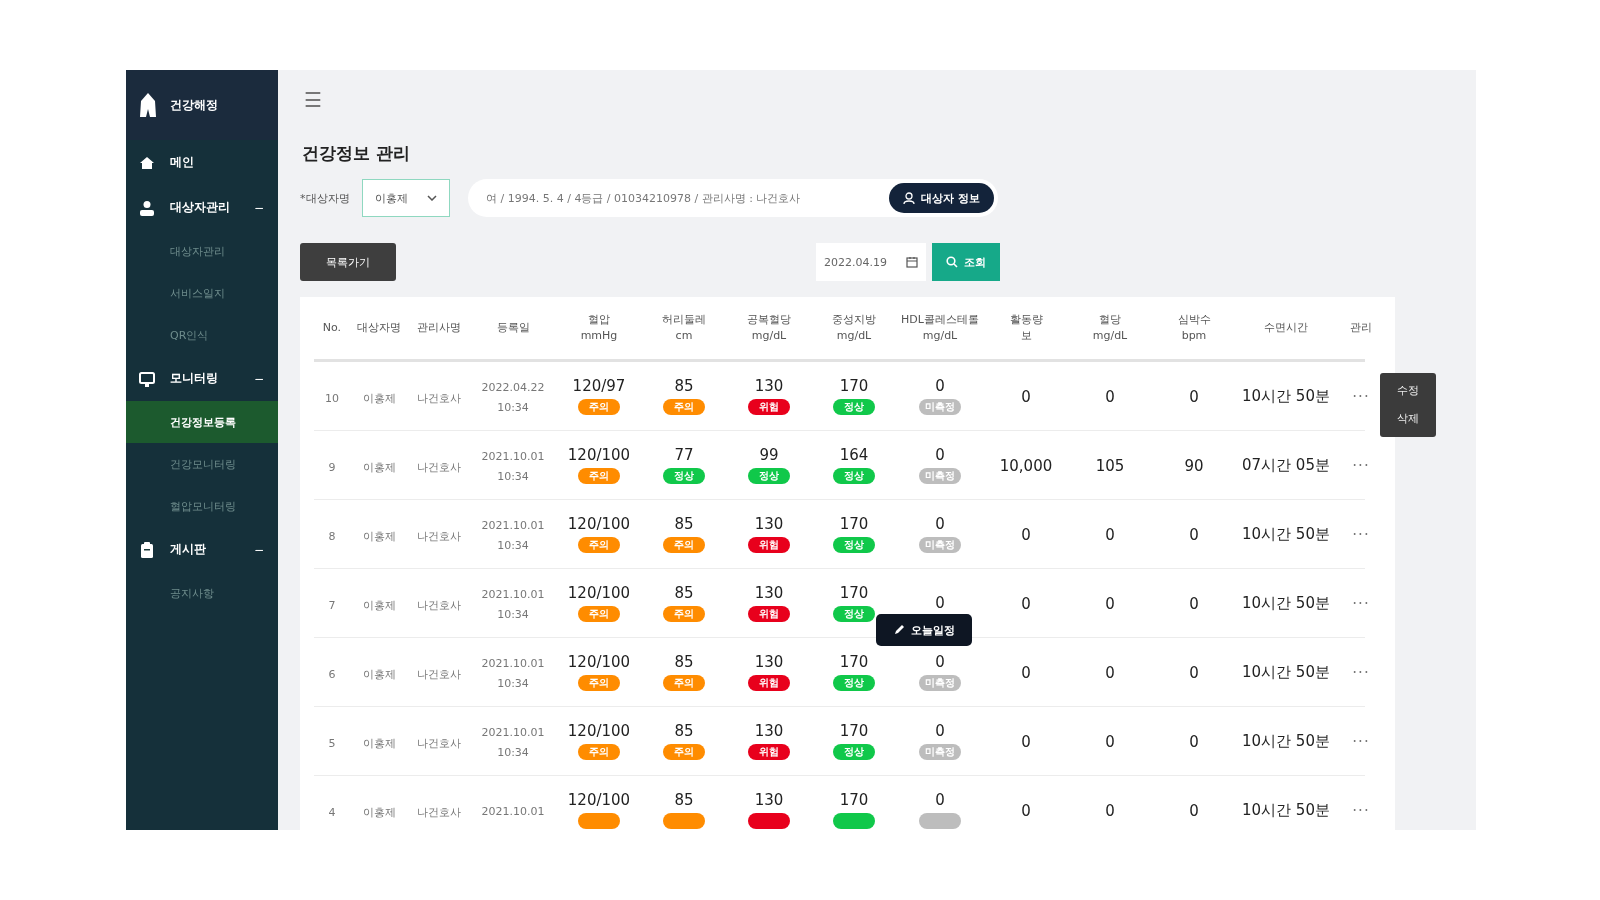 Image resolution: width=1600 pixels, height=900 pixels. What do you see at coordinates (202, 422) in the screenshot?
I see `sidebar-subitem: 건강정보등록` at bounding box center [202, 422].